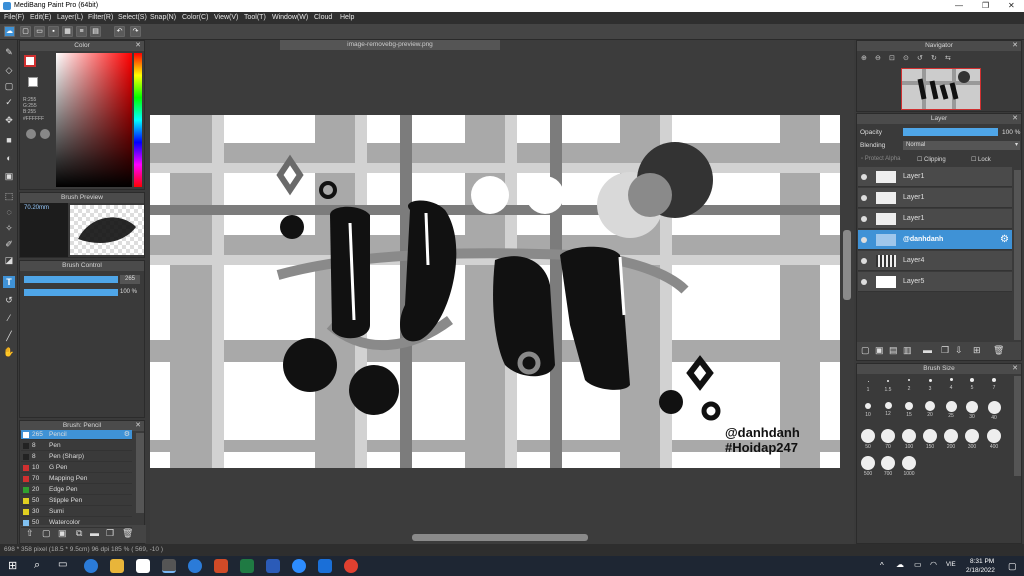 The width and height of the screenshot is (1024, 576). Describe the element at coordinates (982, 561) in the screenshot. I see `clock-time: 8:31 PM` at that location.